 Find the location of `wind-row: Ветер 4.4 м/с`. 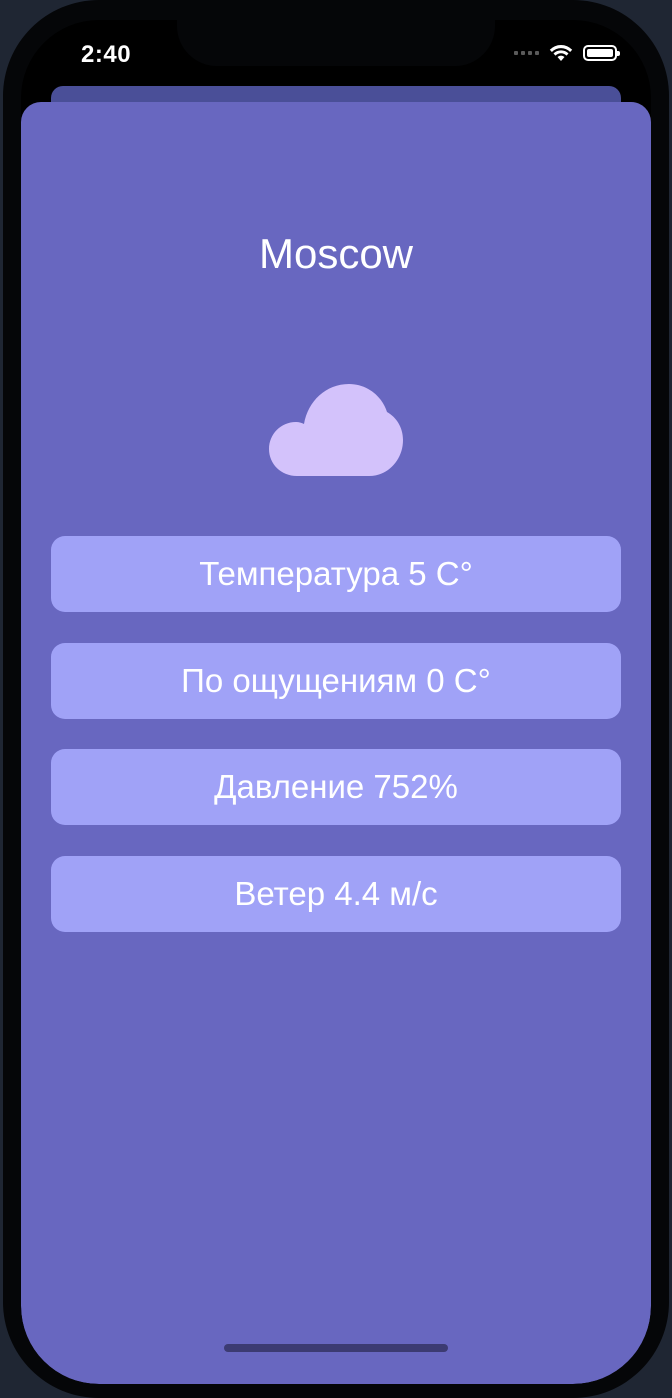

wind-row: Ветер 4.4 м/с is located at coordinates (336, 894).